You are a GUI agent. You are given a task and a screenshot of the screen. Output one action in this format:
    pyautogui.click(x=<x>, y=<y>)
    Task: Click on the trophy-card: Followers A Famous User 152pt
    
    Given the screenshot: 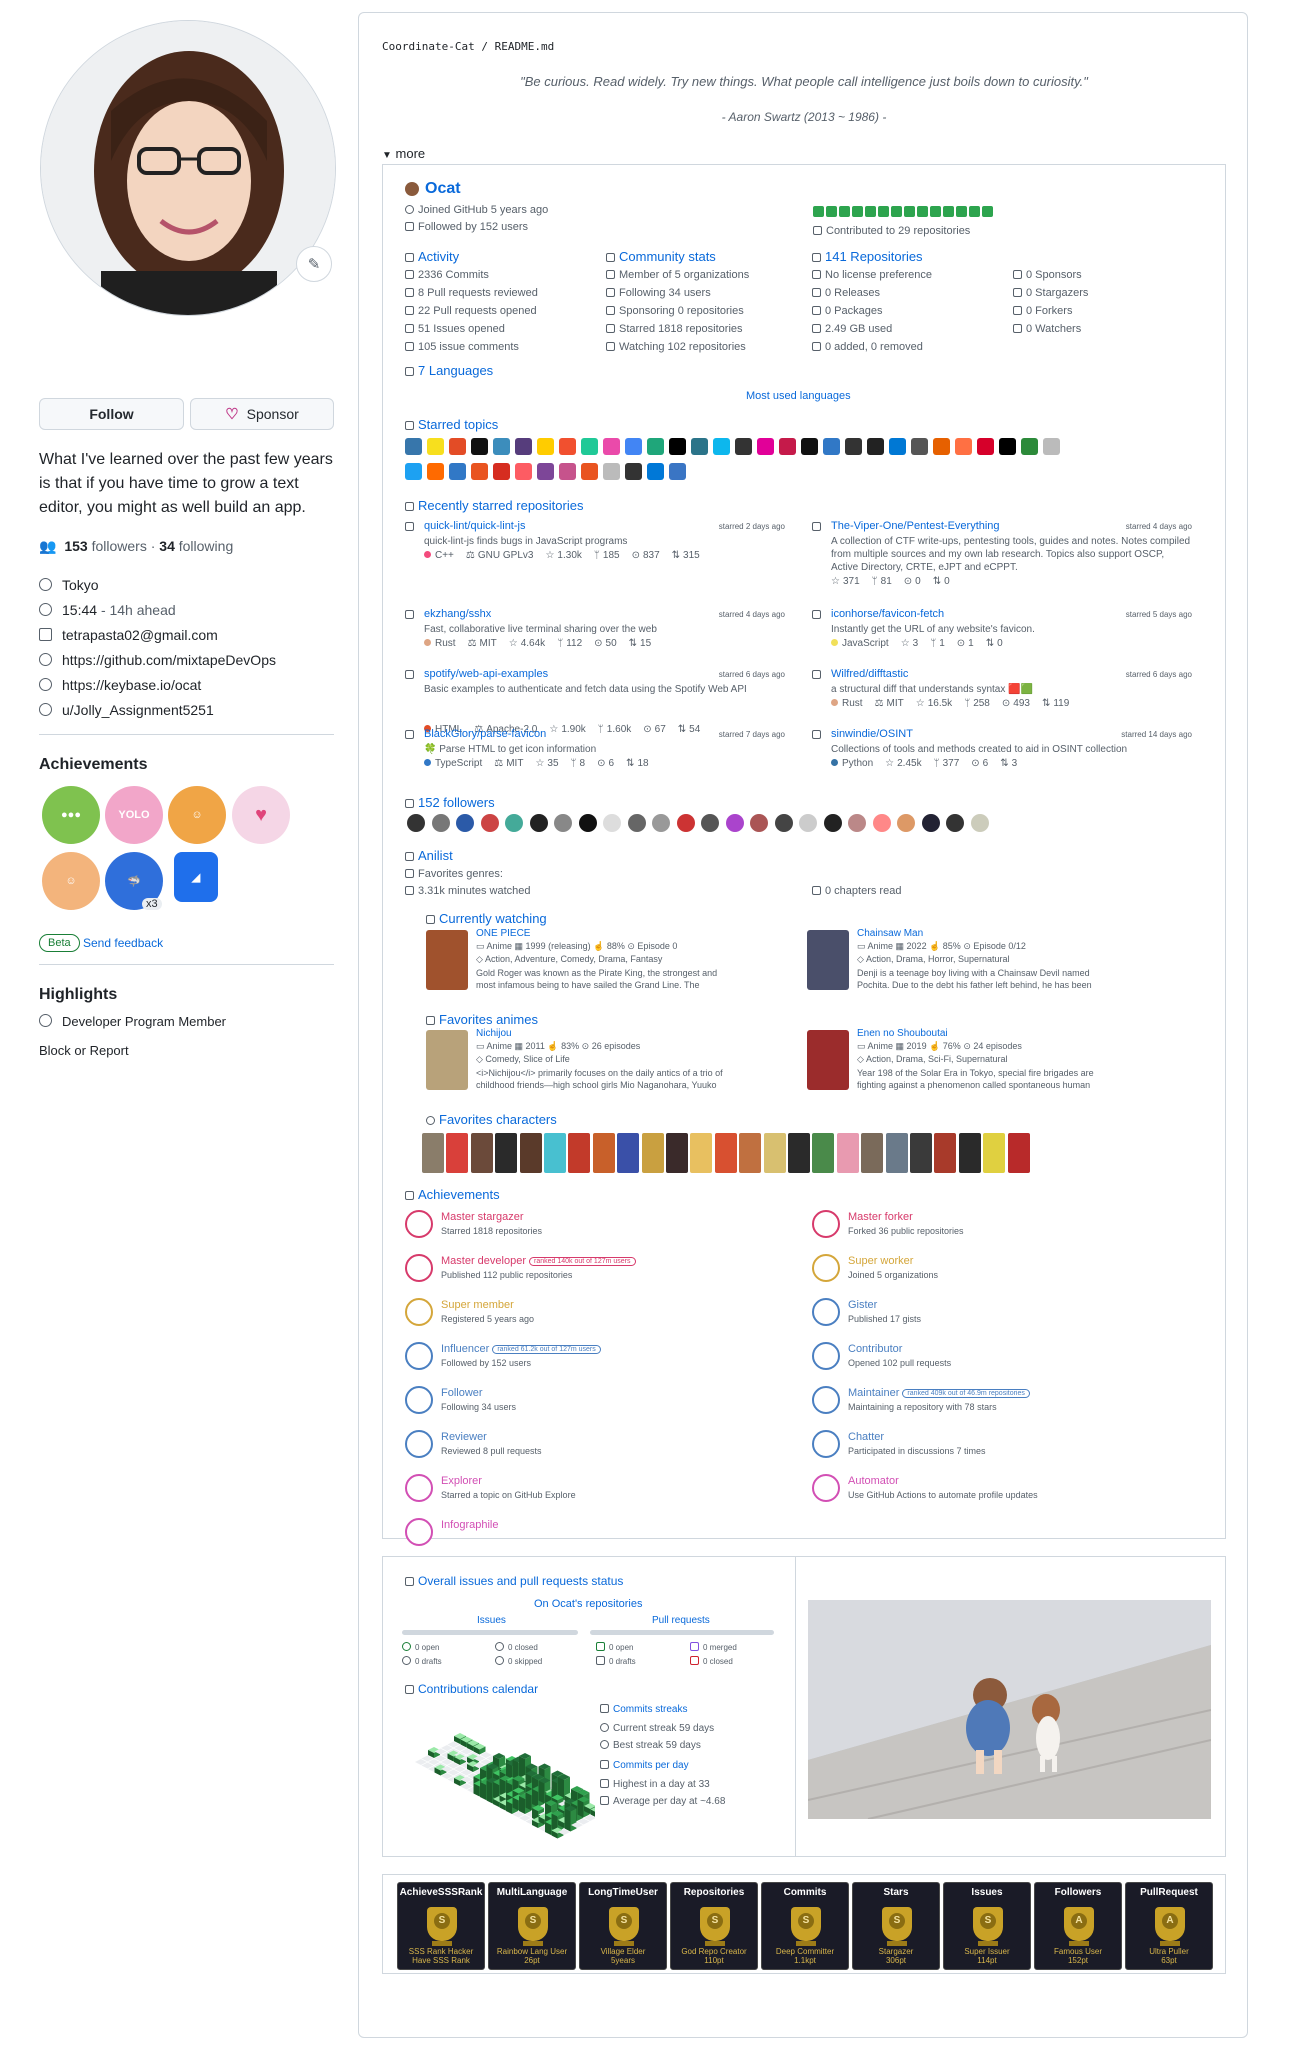 What is the action you would take?
    pyautogui.click(x=1078, y=1926)
    